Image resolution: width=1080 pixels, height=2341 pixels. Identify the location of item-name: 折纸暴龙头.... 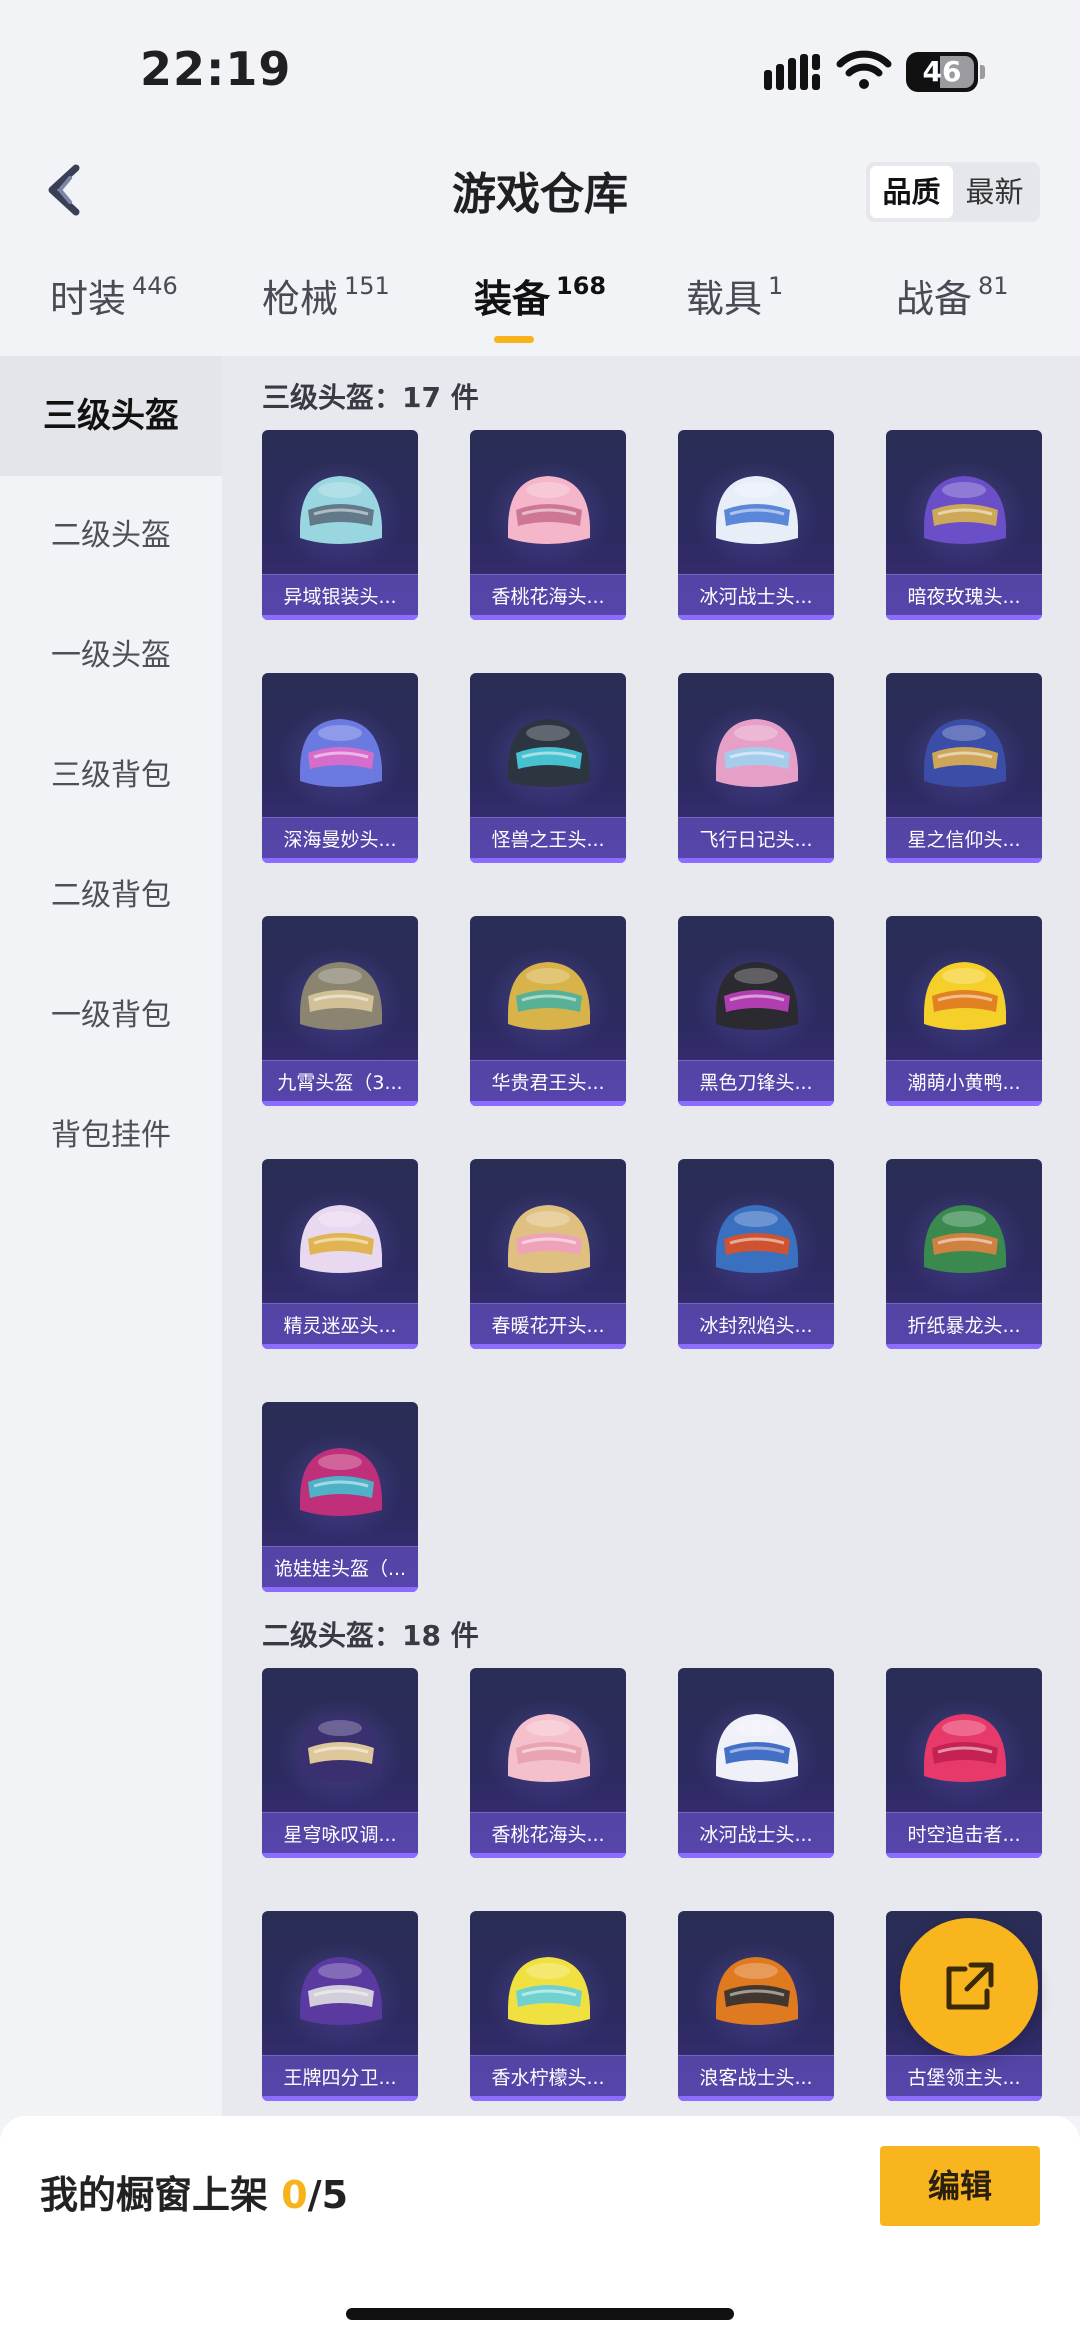
(964, 1326).